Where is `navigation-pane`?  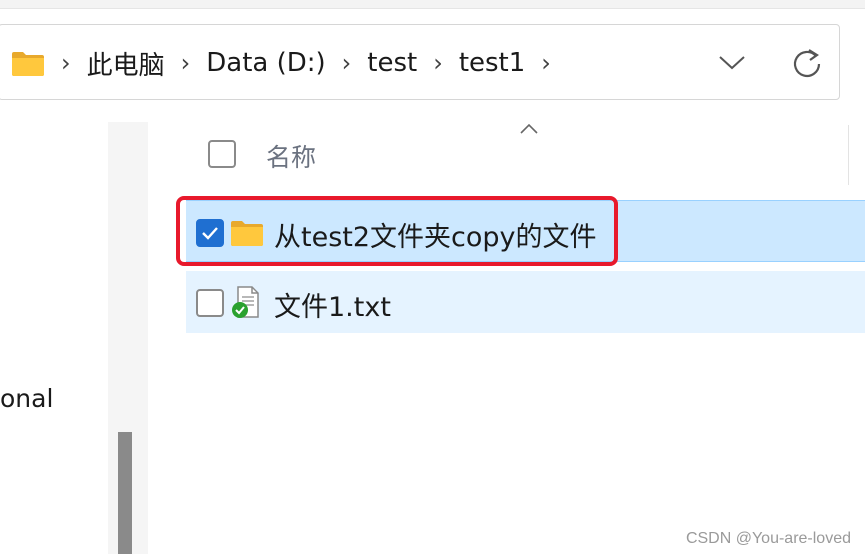 navigation-pane is located at coordinates (54, 338).